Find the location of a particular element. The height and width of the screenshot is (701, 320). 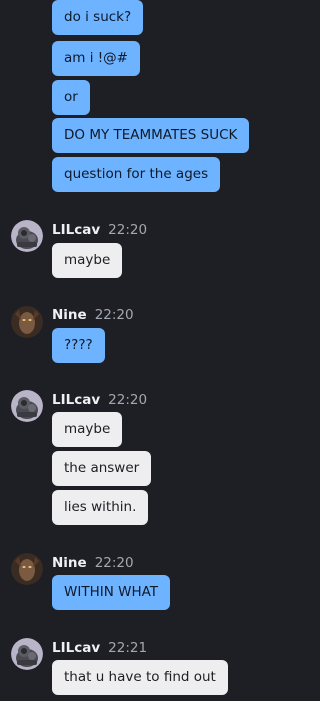

message-bubble: do i suck? is located at coordinates (98, 17).